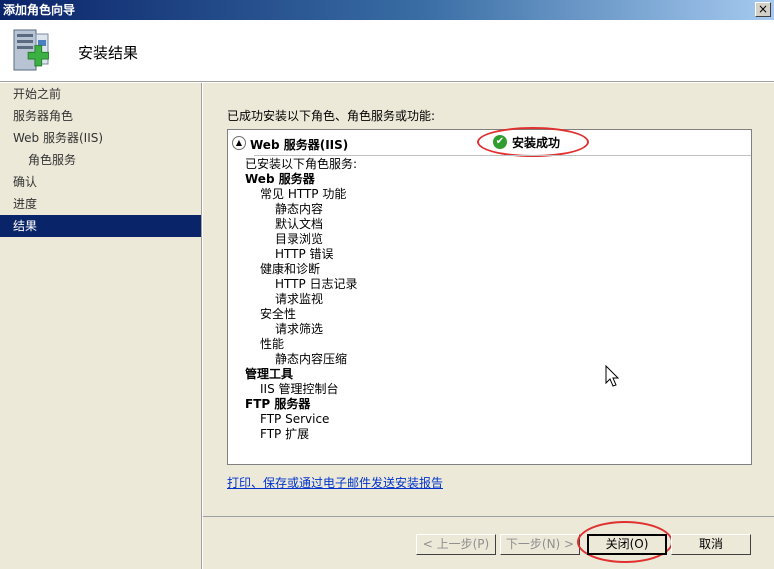 The width and height of the screenshot is (774, 569). Describe the element at coordinates (299, 239) in the screenshot. I see `tree-line: 目录浏览` at that location.